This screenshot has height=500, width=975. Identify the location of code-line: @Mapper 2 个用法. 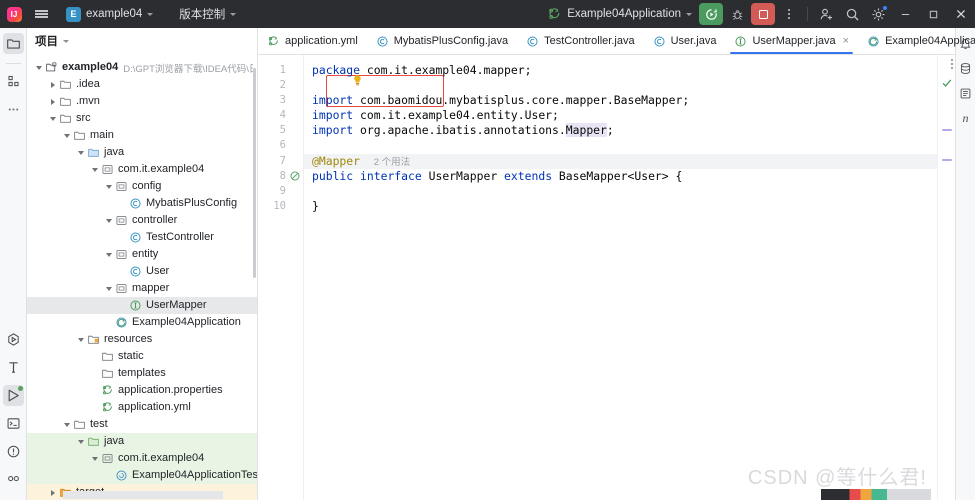
(620, 161).